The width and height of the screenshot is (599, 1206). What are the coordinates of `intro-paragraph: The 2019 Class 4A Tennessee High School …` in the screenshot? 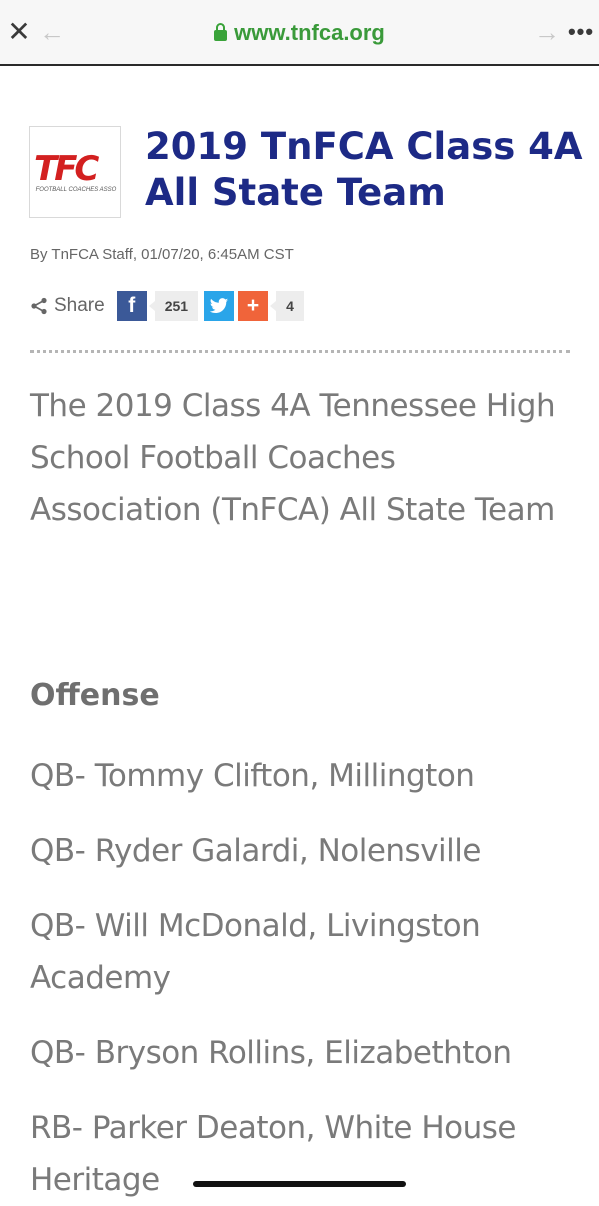 It's located at (293, 458).